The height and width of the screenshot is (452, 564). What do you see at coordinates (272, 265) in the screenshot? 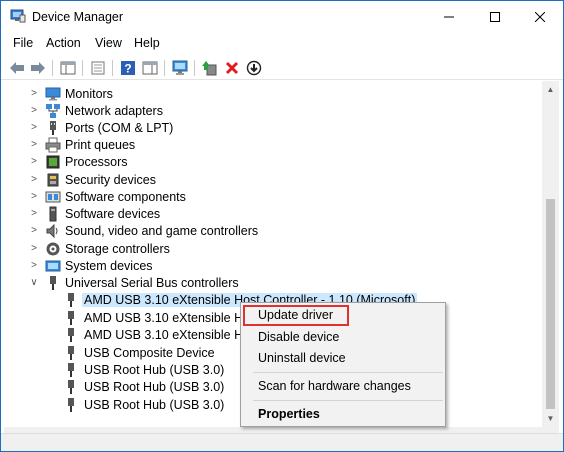
I see `tree-item-system-devices: > System devices` at bounding box center [272, 265].